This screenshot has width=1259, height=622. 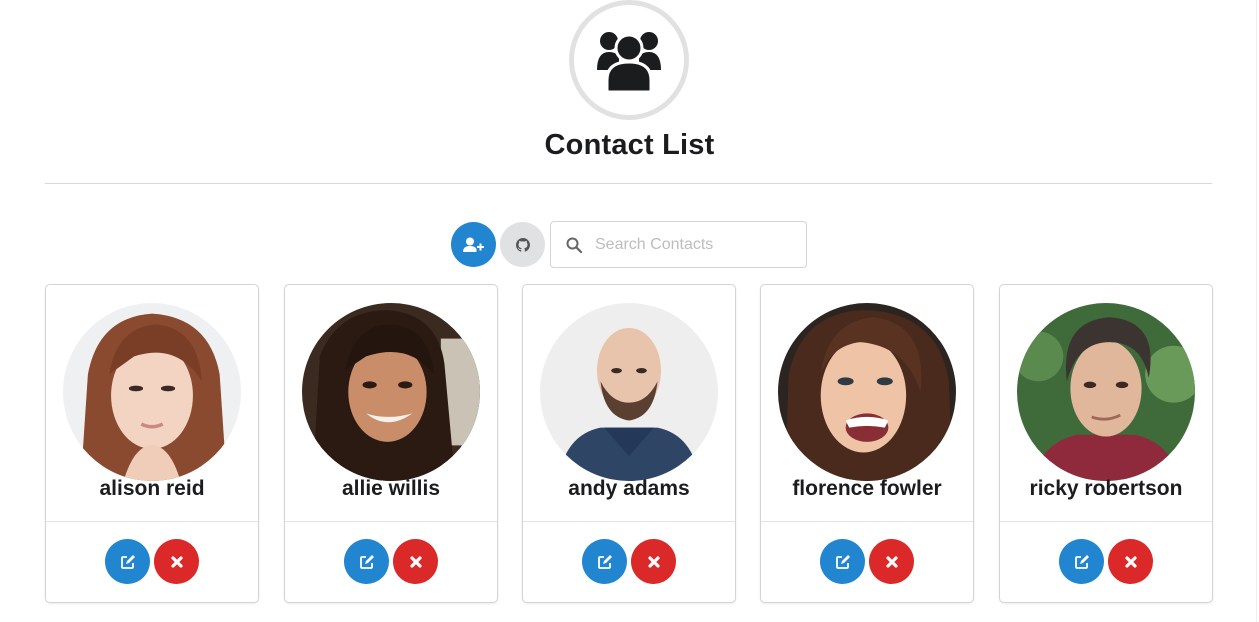 I want to click on search-icon, so click(x=574, y=245).